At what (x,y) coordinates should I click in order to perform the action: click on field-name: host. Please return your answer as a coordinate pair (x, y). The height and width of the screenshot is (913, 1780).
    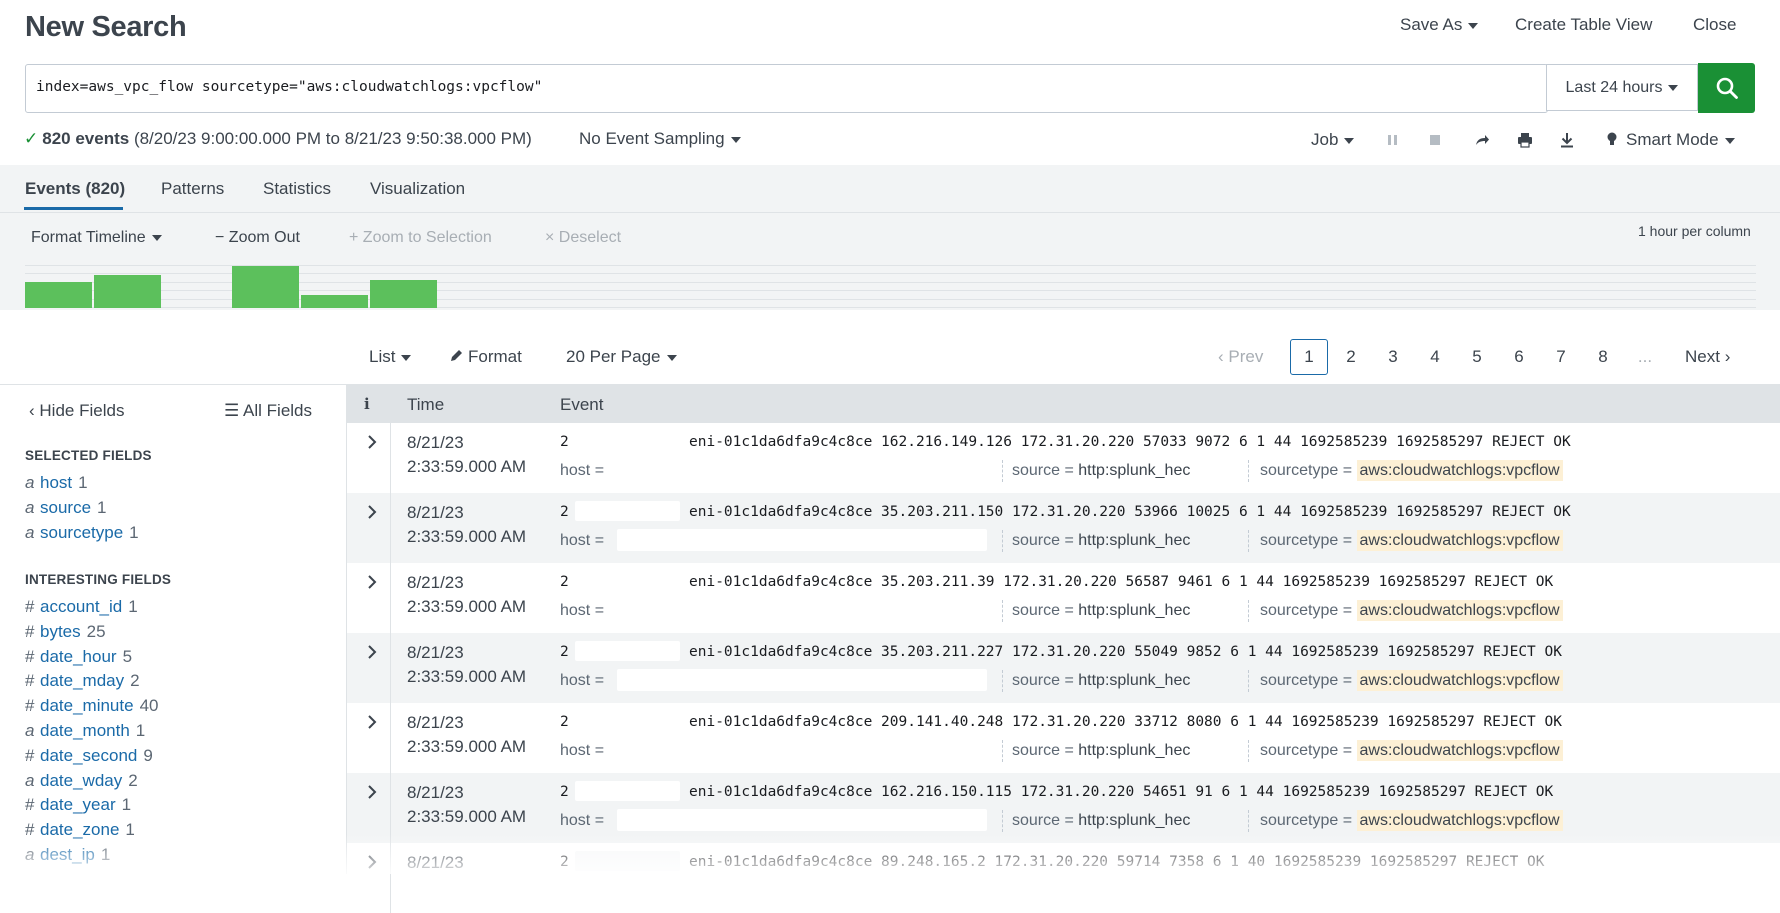
    Looking at the image, I should click on (56, 482).